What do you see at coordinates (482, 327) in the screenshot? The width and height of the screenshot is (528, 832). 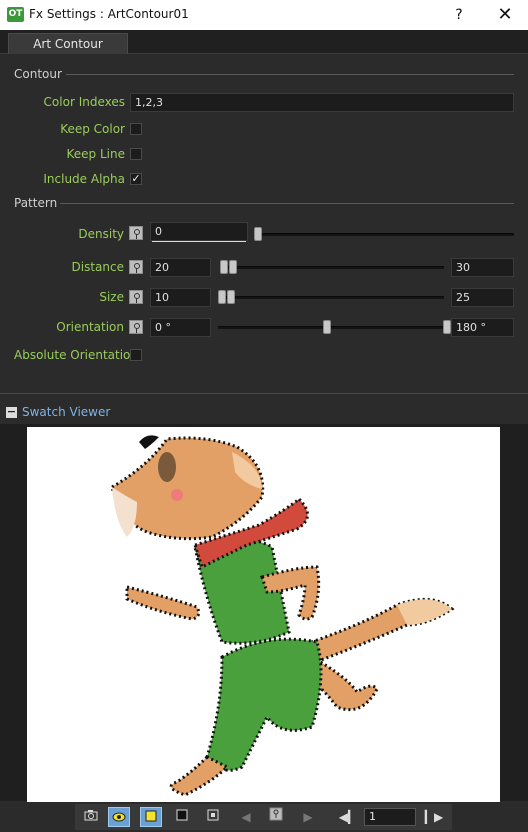 I see `orientation-max-field: 180 °` at bounding box center [482, 327].